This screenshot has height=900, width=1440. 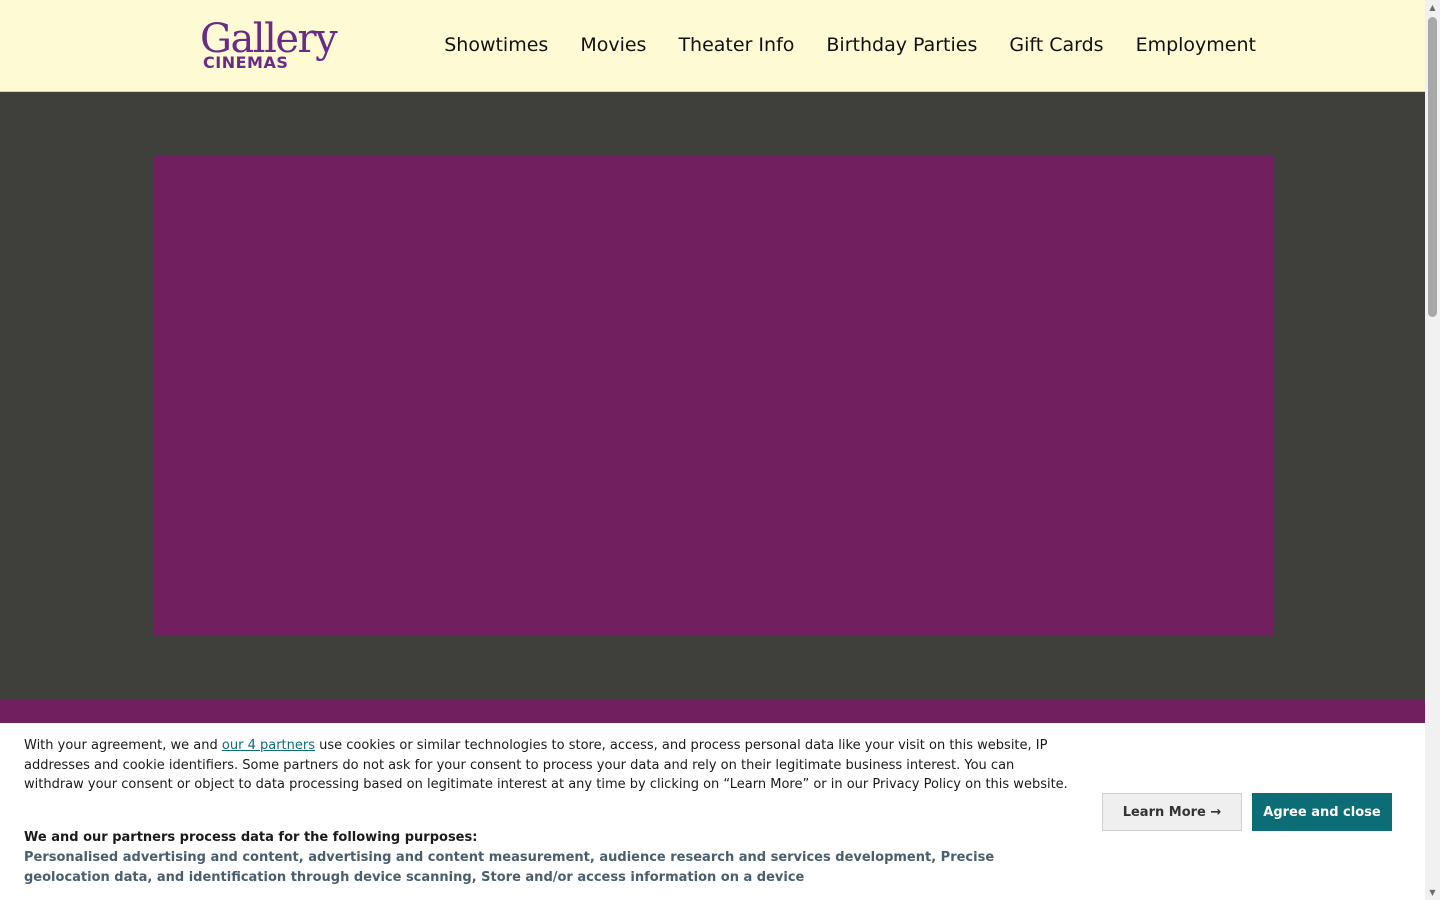 What do you see at coordinates (246, 62) in the screenshot?
I see `logo-text-cinemas: CINEMAS` at bounding box center [246, 62].